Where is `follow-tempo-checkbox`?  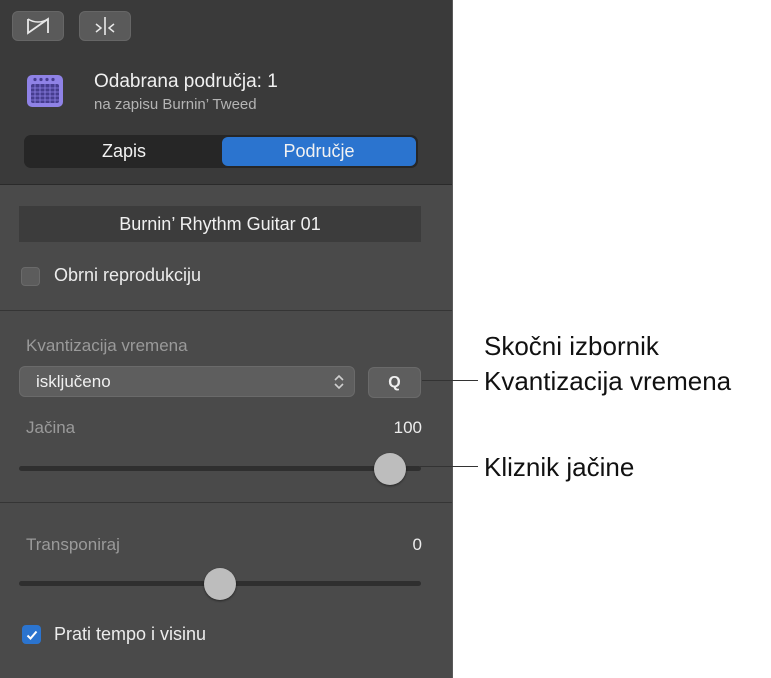 follow-tempo-checkbox is located at coordinates (31, 634).